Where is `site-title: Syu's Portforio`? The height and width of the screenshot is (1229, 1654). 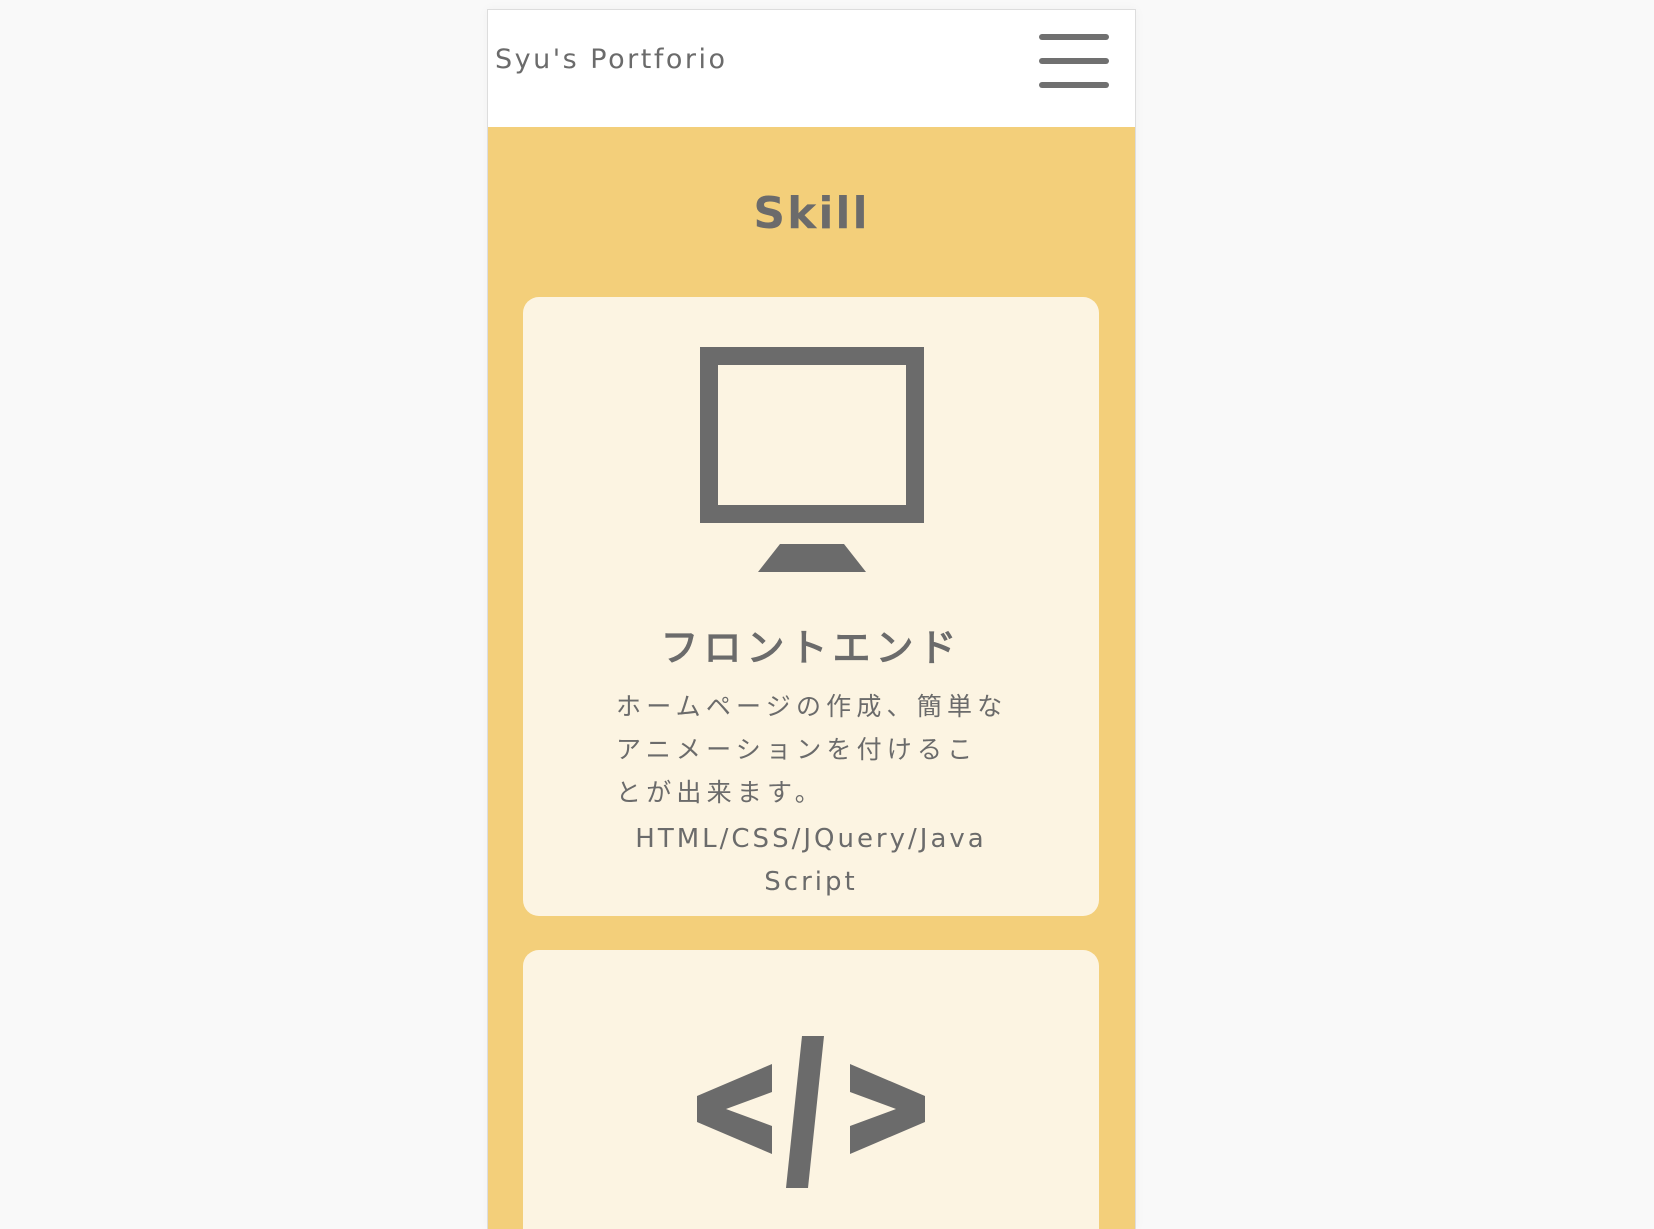 site-title: Syu's Portforio is located at coordinates (611, 59).